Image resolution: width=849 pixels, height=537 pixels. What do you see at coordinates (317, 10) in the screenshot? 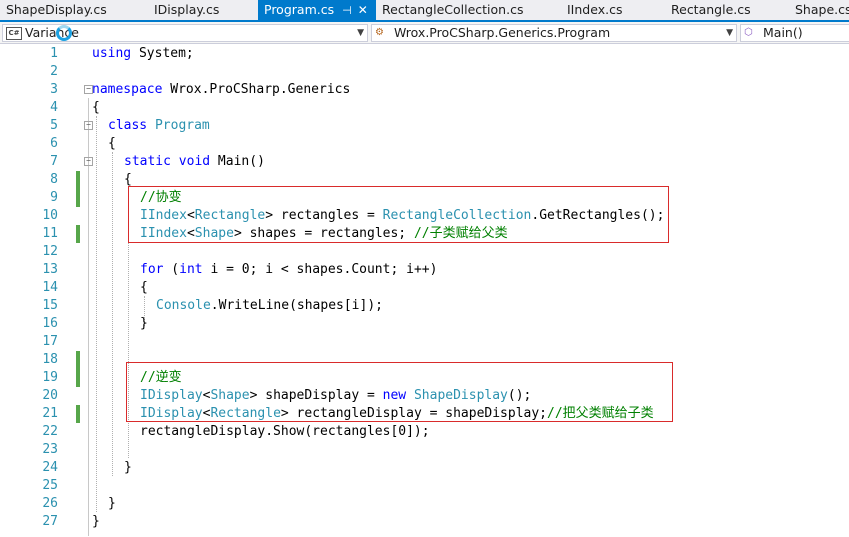
I see `tab-program: Program.cs ⊣ ✕` at bounding box center [317, 10].